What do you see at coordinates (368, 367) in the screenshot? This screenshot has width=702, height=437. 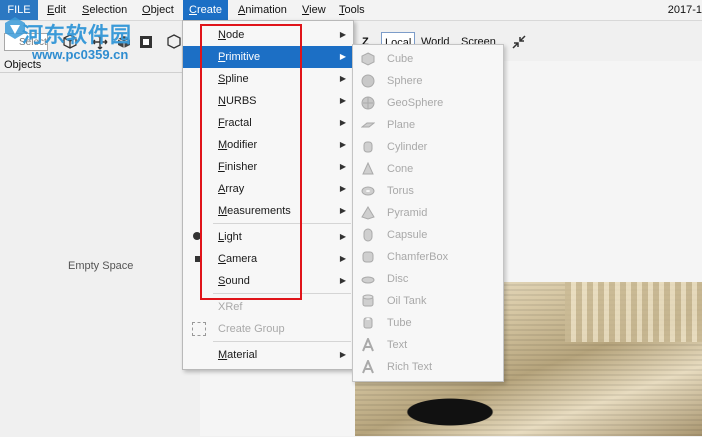 I see `rich-text-icon` at bounding box center [368, 367].